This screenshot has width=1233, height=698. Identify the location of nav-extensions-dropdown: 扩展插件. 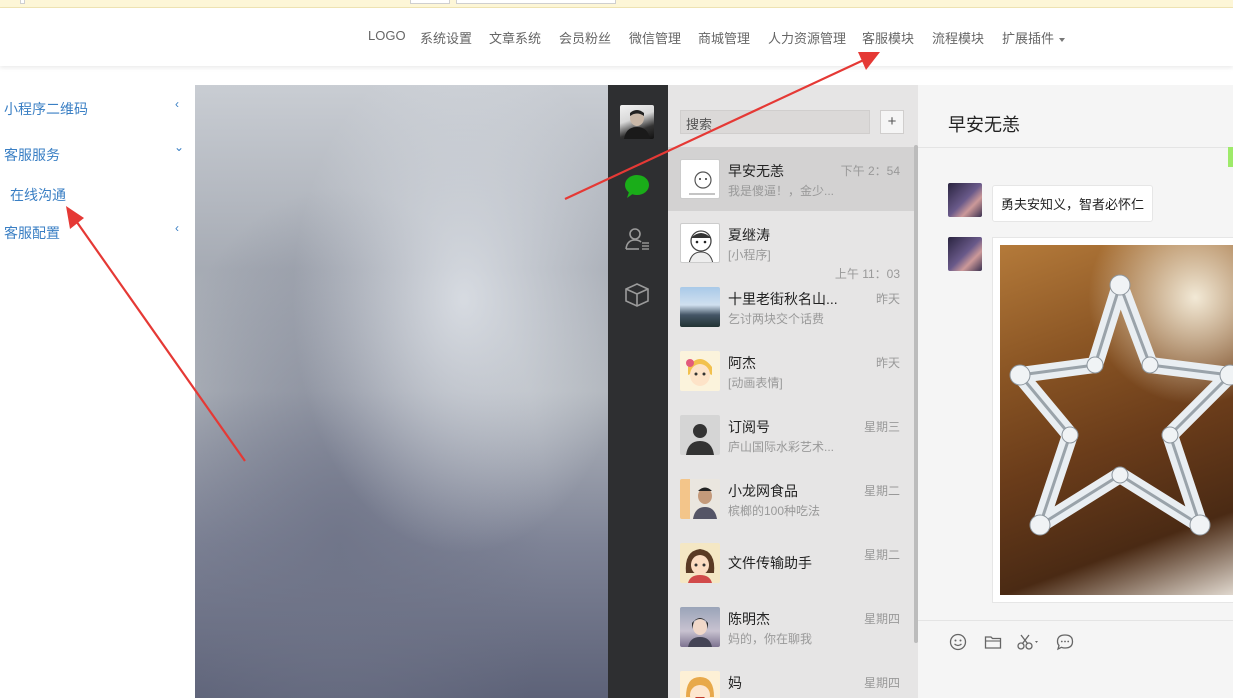
(1034, 37).